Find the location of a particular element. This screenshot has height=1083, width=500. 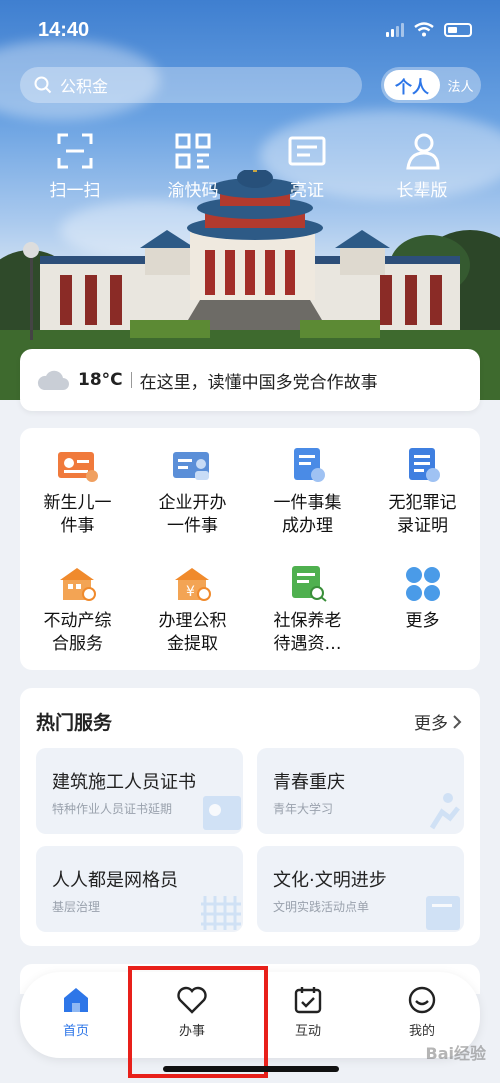

calendar-check-icon is located at coordinates (308, 1000).